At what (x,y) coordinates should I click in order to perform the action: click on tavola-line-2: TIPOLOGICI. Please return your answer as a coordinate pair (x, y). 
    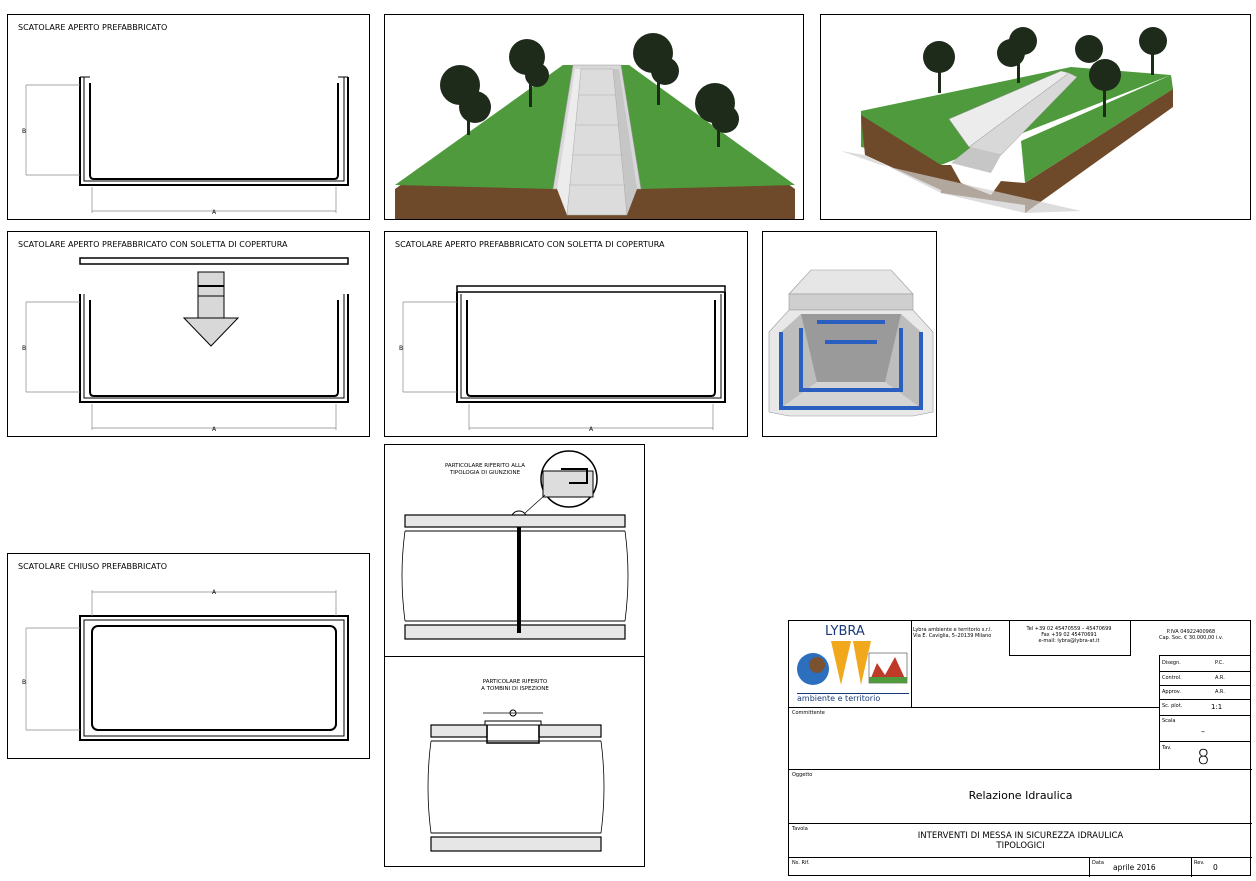
    Looking at the image, I should click on (1020, 846).